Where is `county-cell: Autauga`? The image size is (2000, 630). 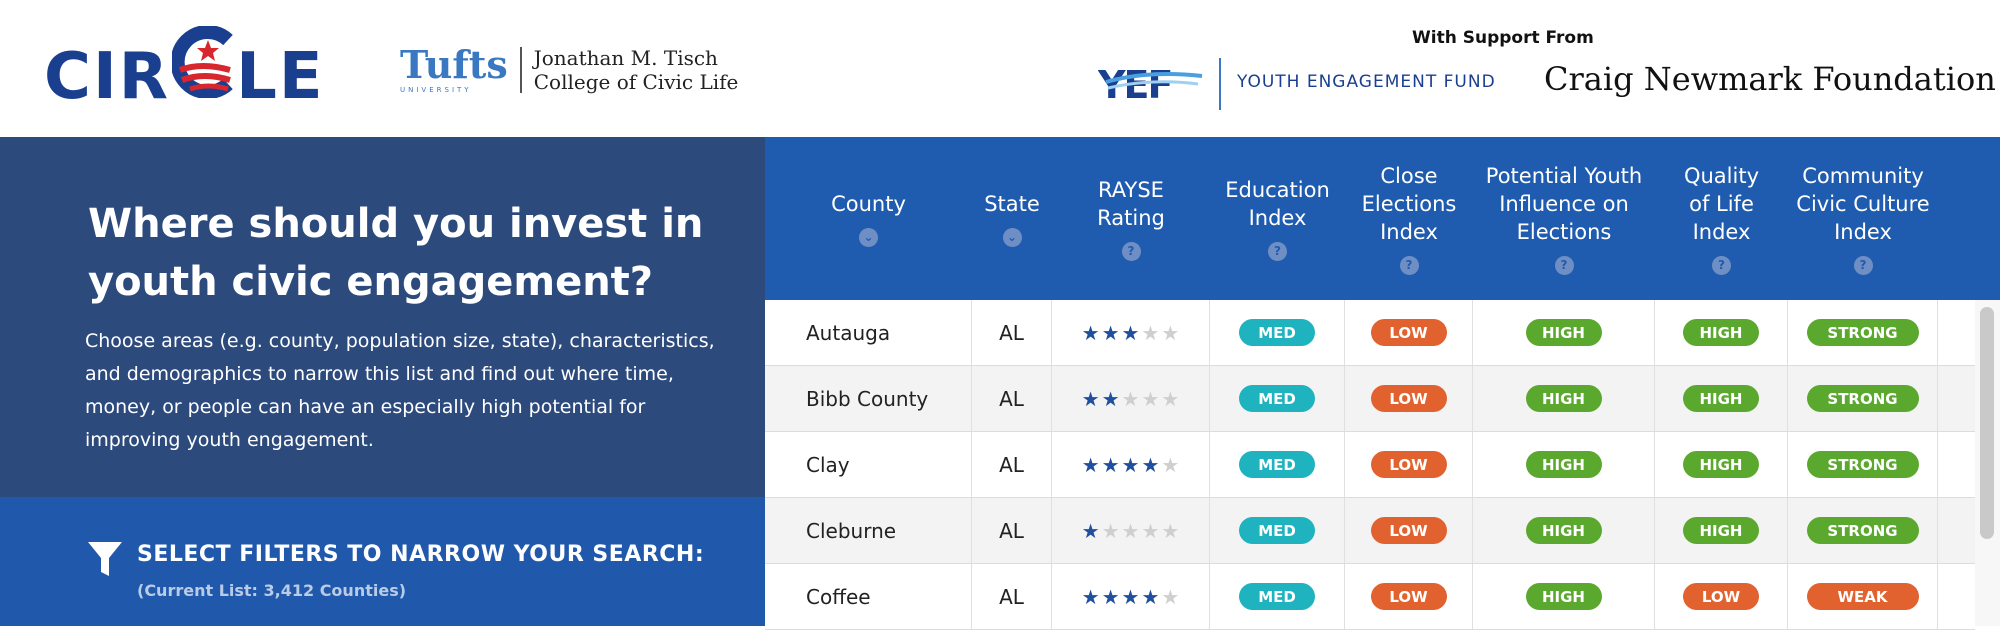
county-cell: Autauga is located at coordinates (868, 332).